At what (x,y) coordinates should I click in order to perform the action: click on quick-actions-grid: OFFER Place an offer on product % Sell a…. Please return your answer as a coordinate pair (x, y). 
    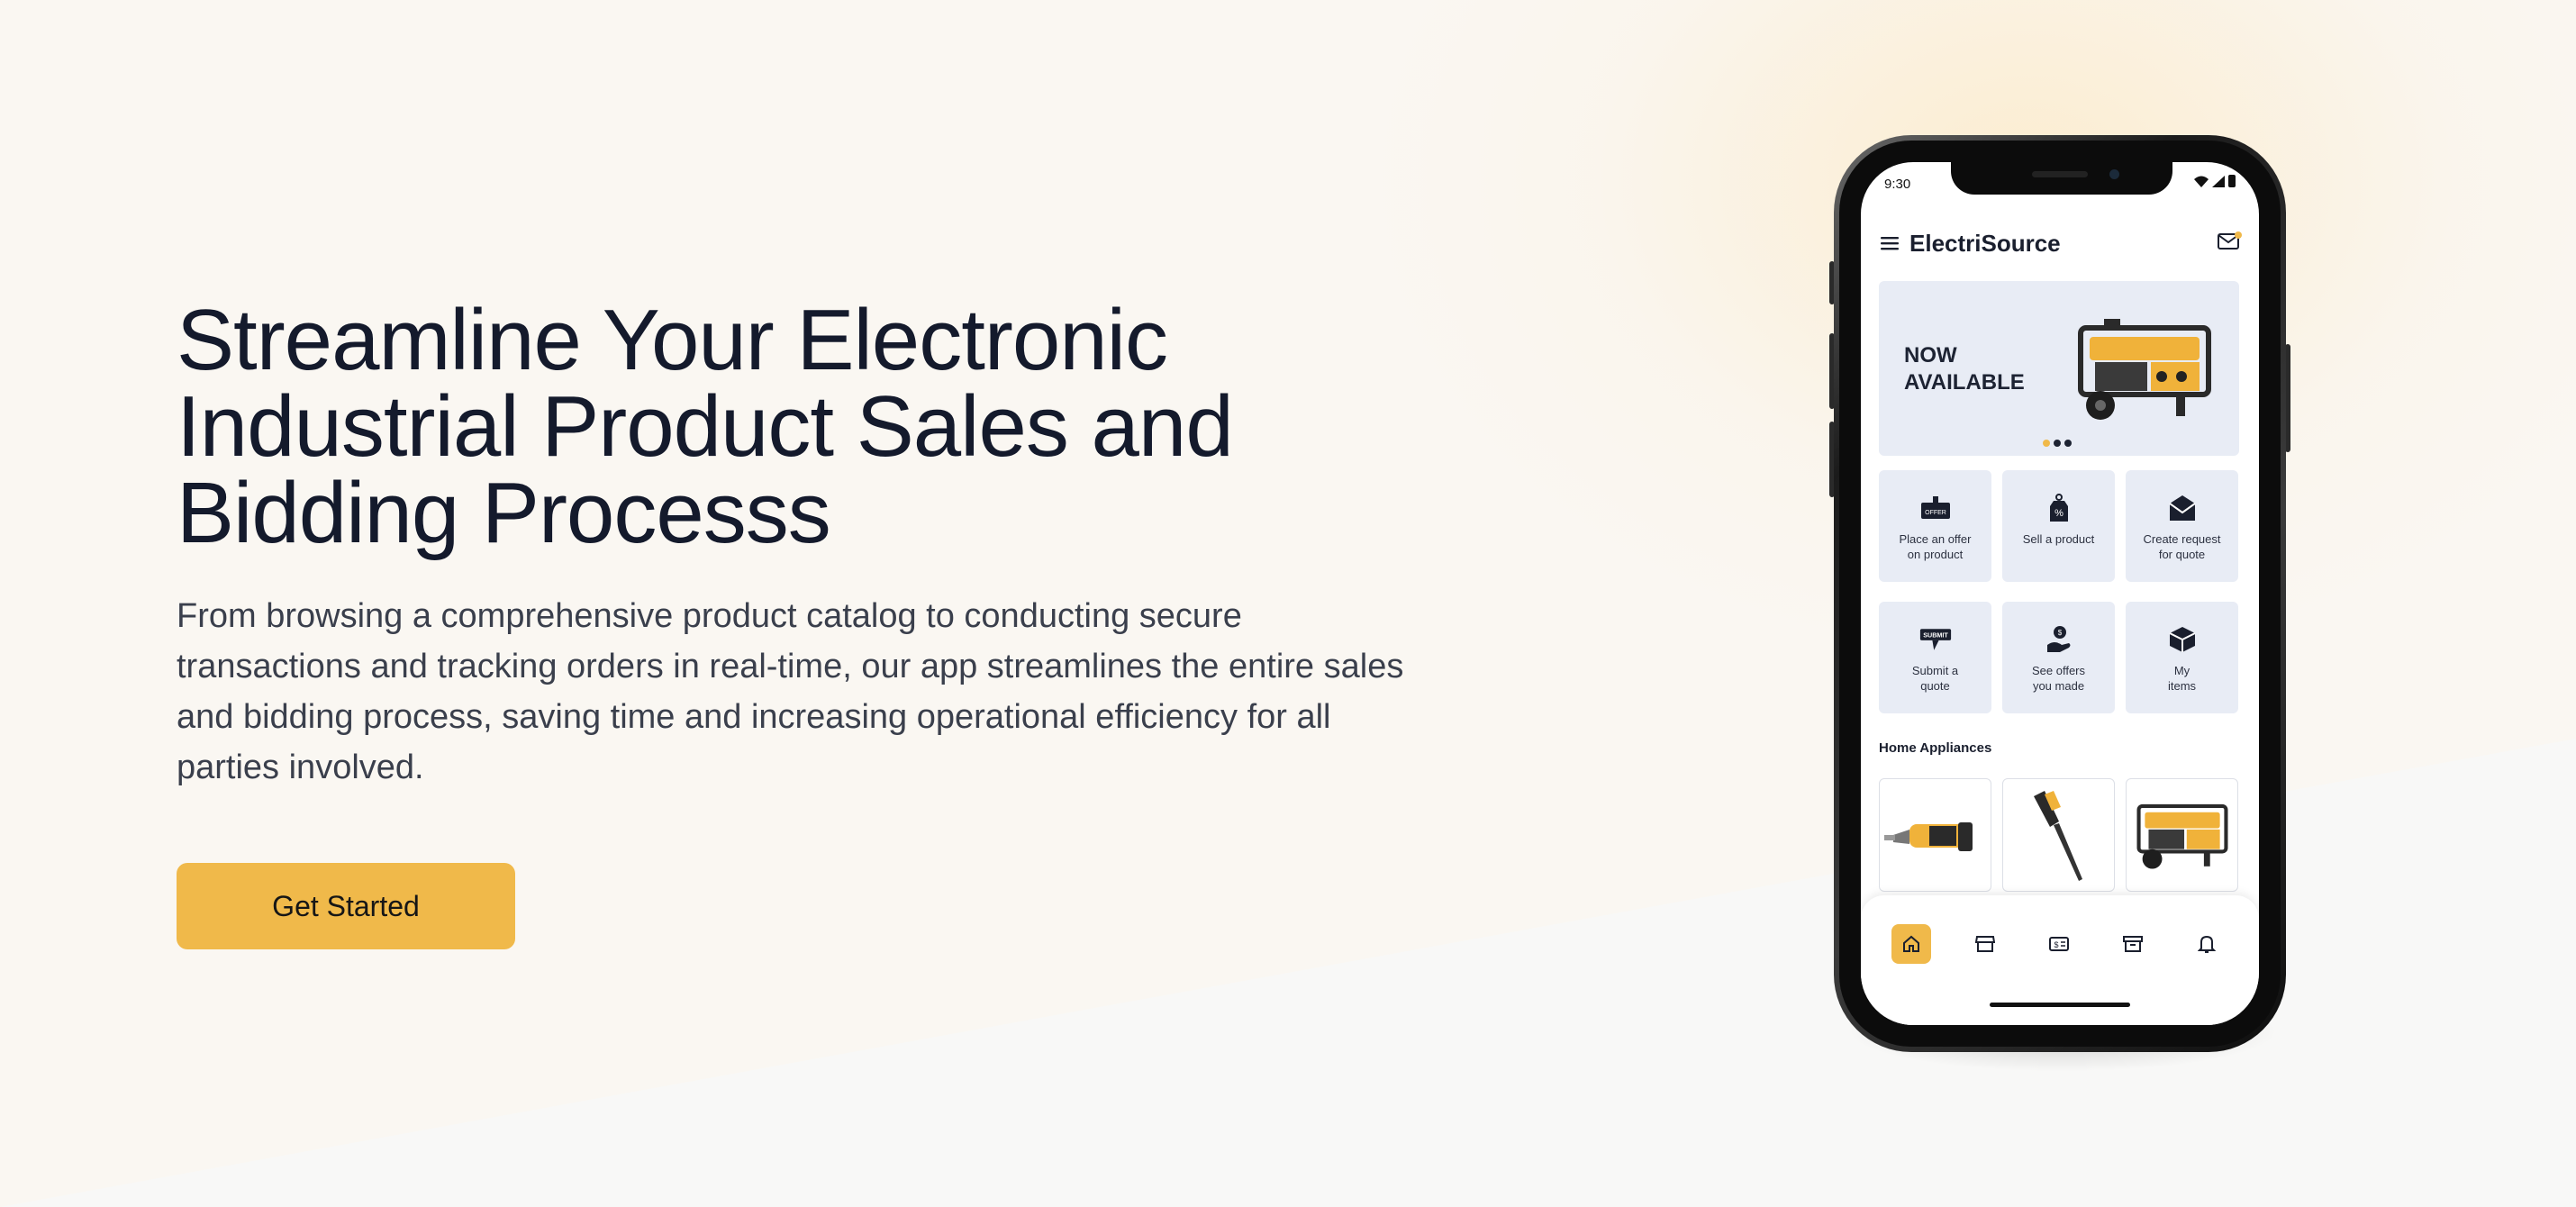
    Looking at the image, I should click on (2059, 591).